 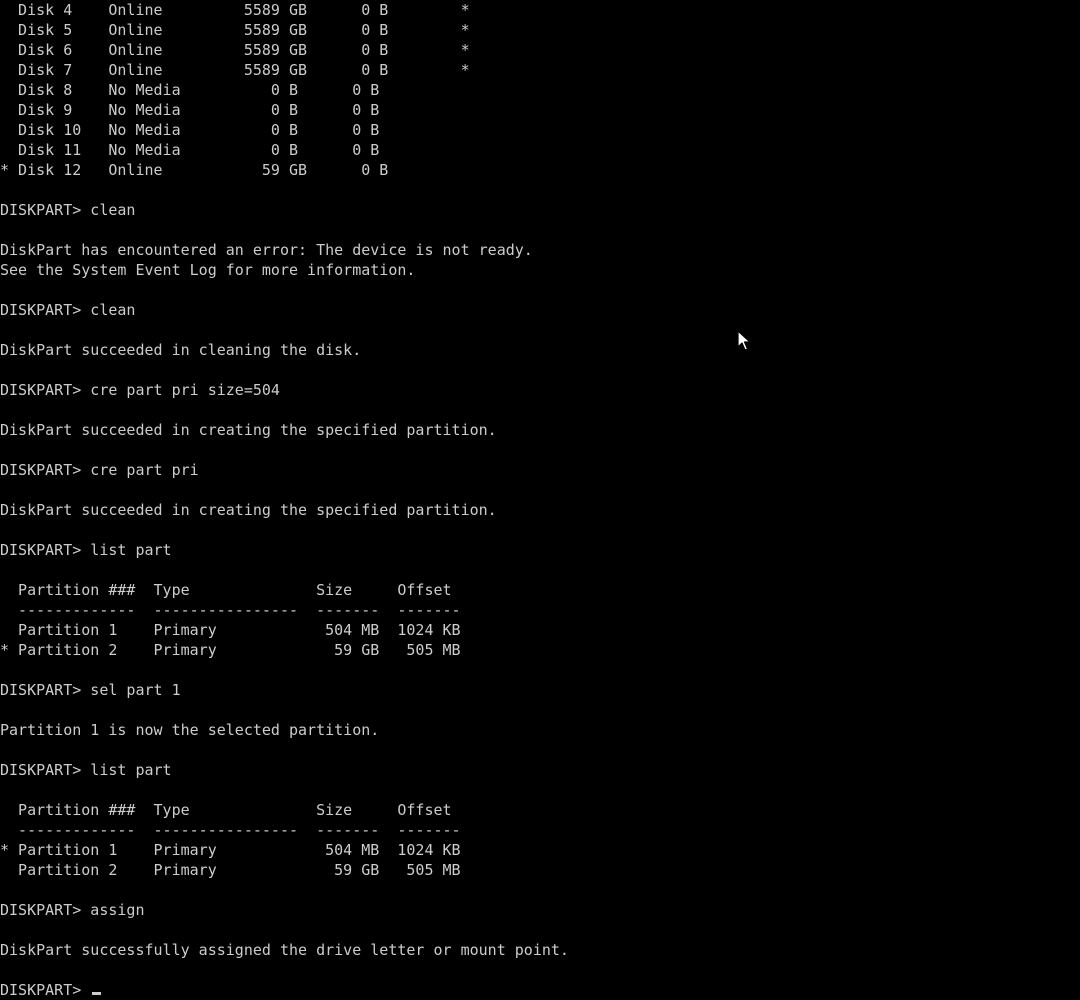 What do you see at coordinates (235, 10) in the screenshot?
I see `console-line: Disk 4 Online 5589 GB 0 B *` at bounding box center [235, 10].